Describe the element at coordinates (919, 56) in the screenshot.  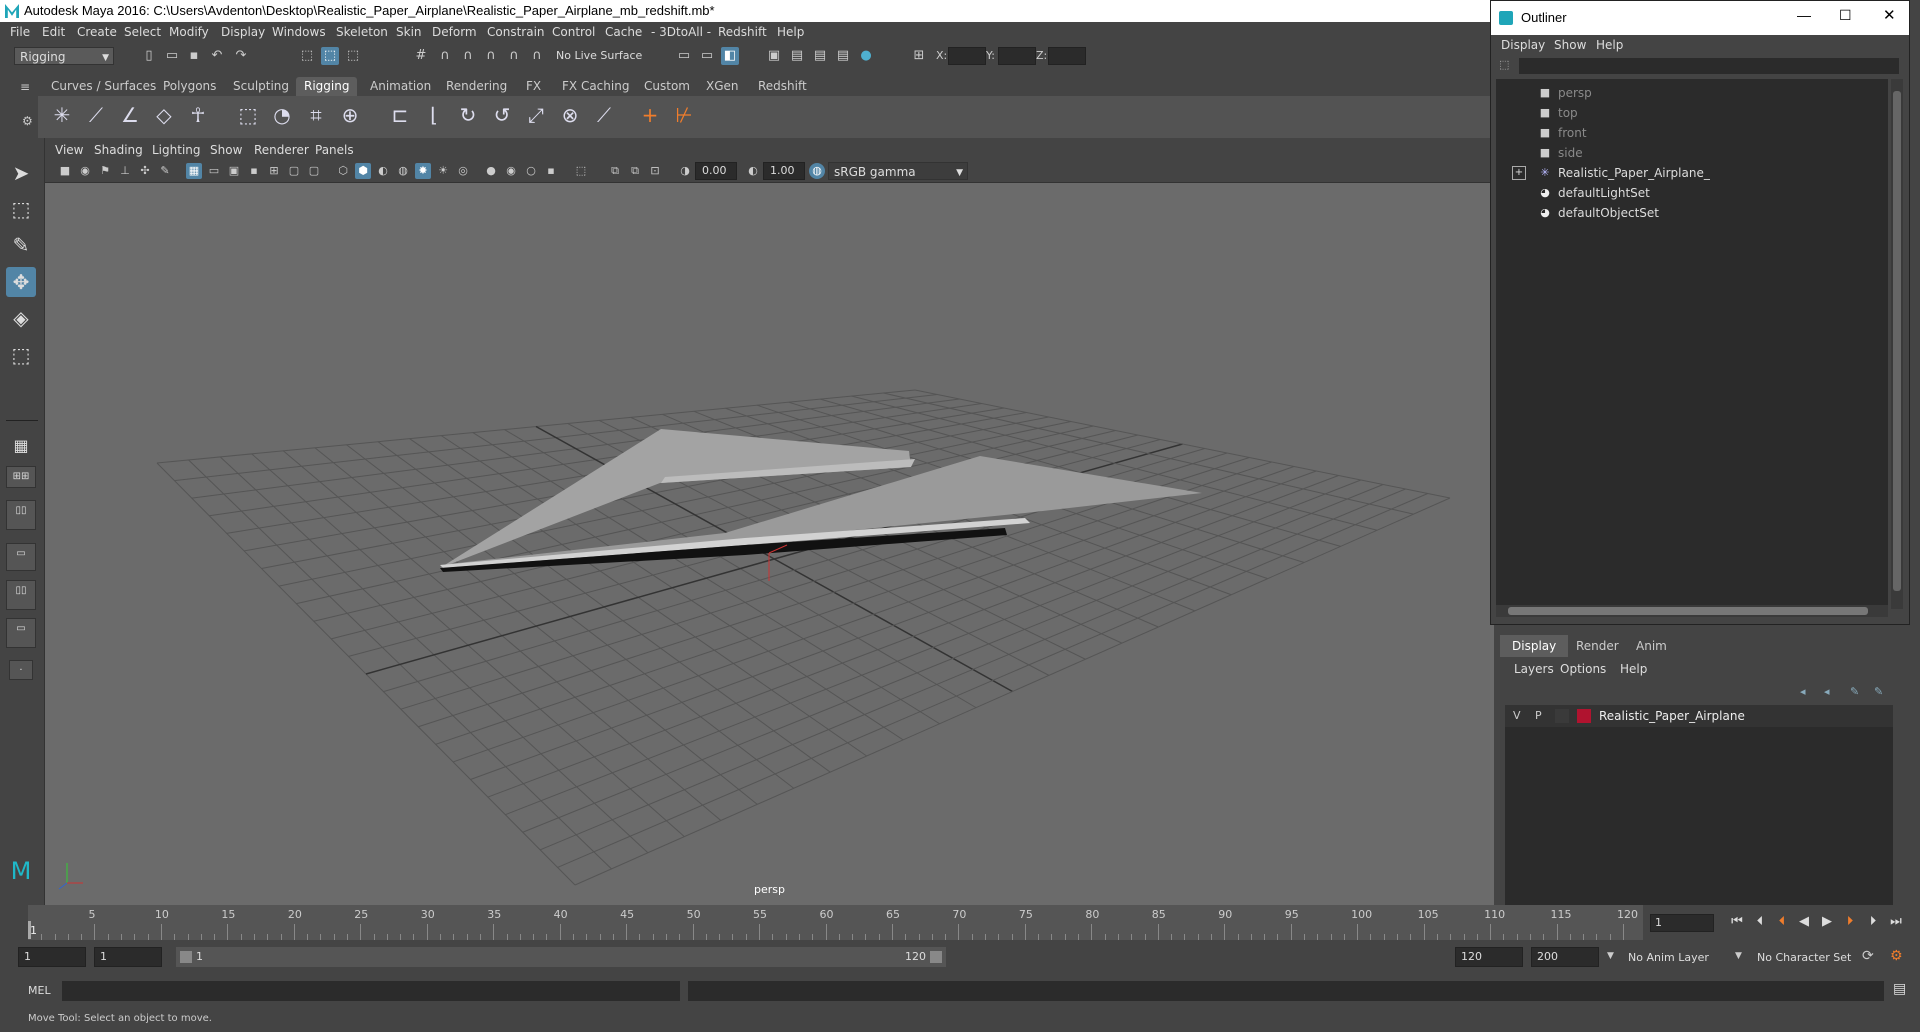
I see `transform-constraint-icon: ⊞` at that location.